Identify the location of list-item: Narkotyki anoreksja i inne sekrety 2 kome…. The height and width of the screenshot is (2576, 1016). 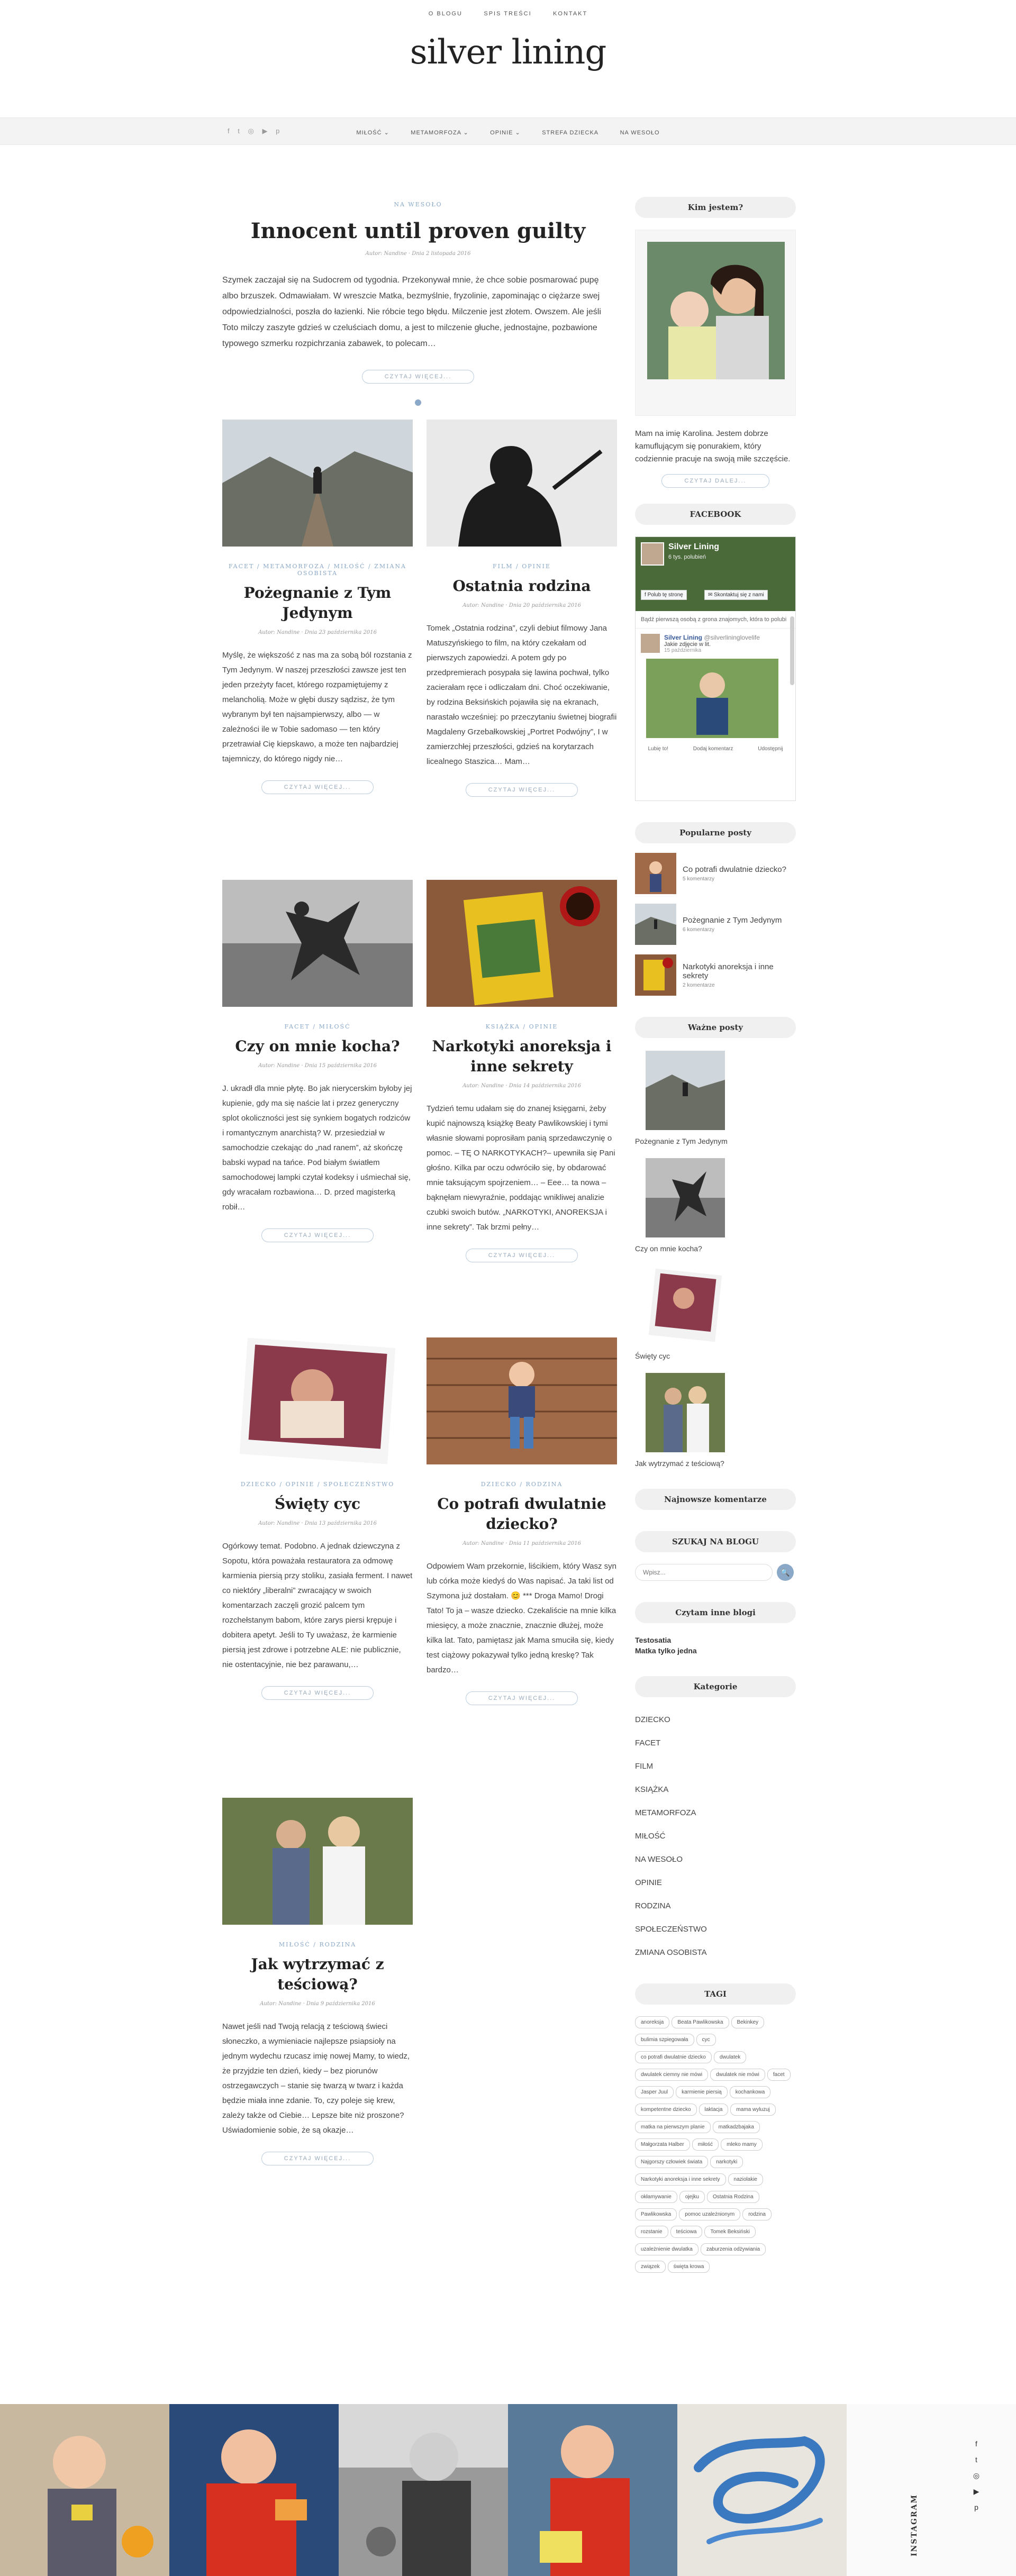
(715, 975).